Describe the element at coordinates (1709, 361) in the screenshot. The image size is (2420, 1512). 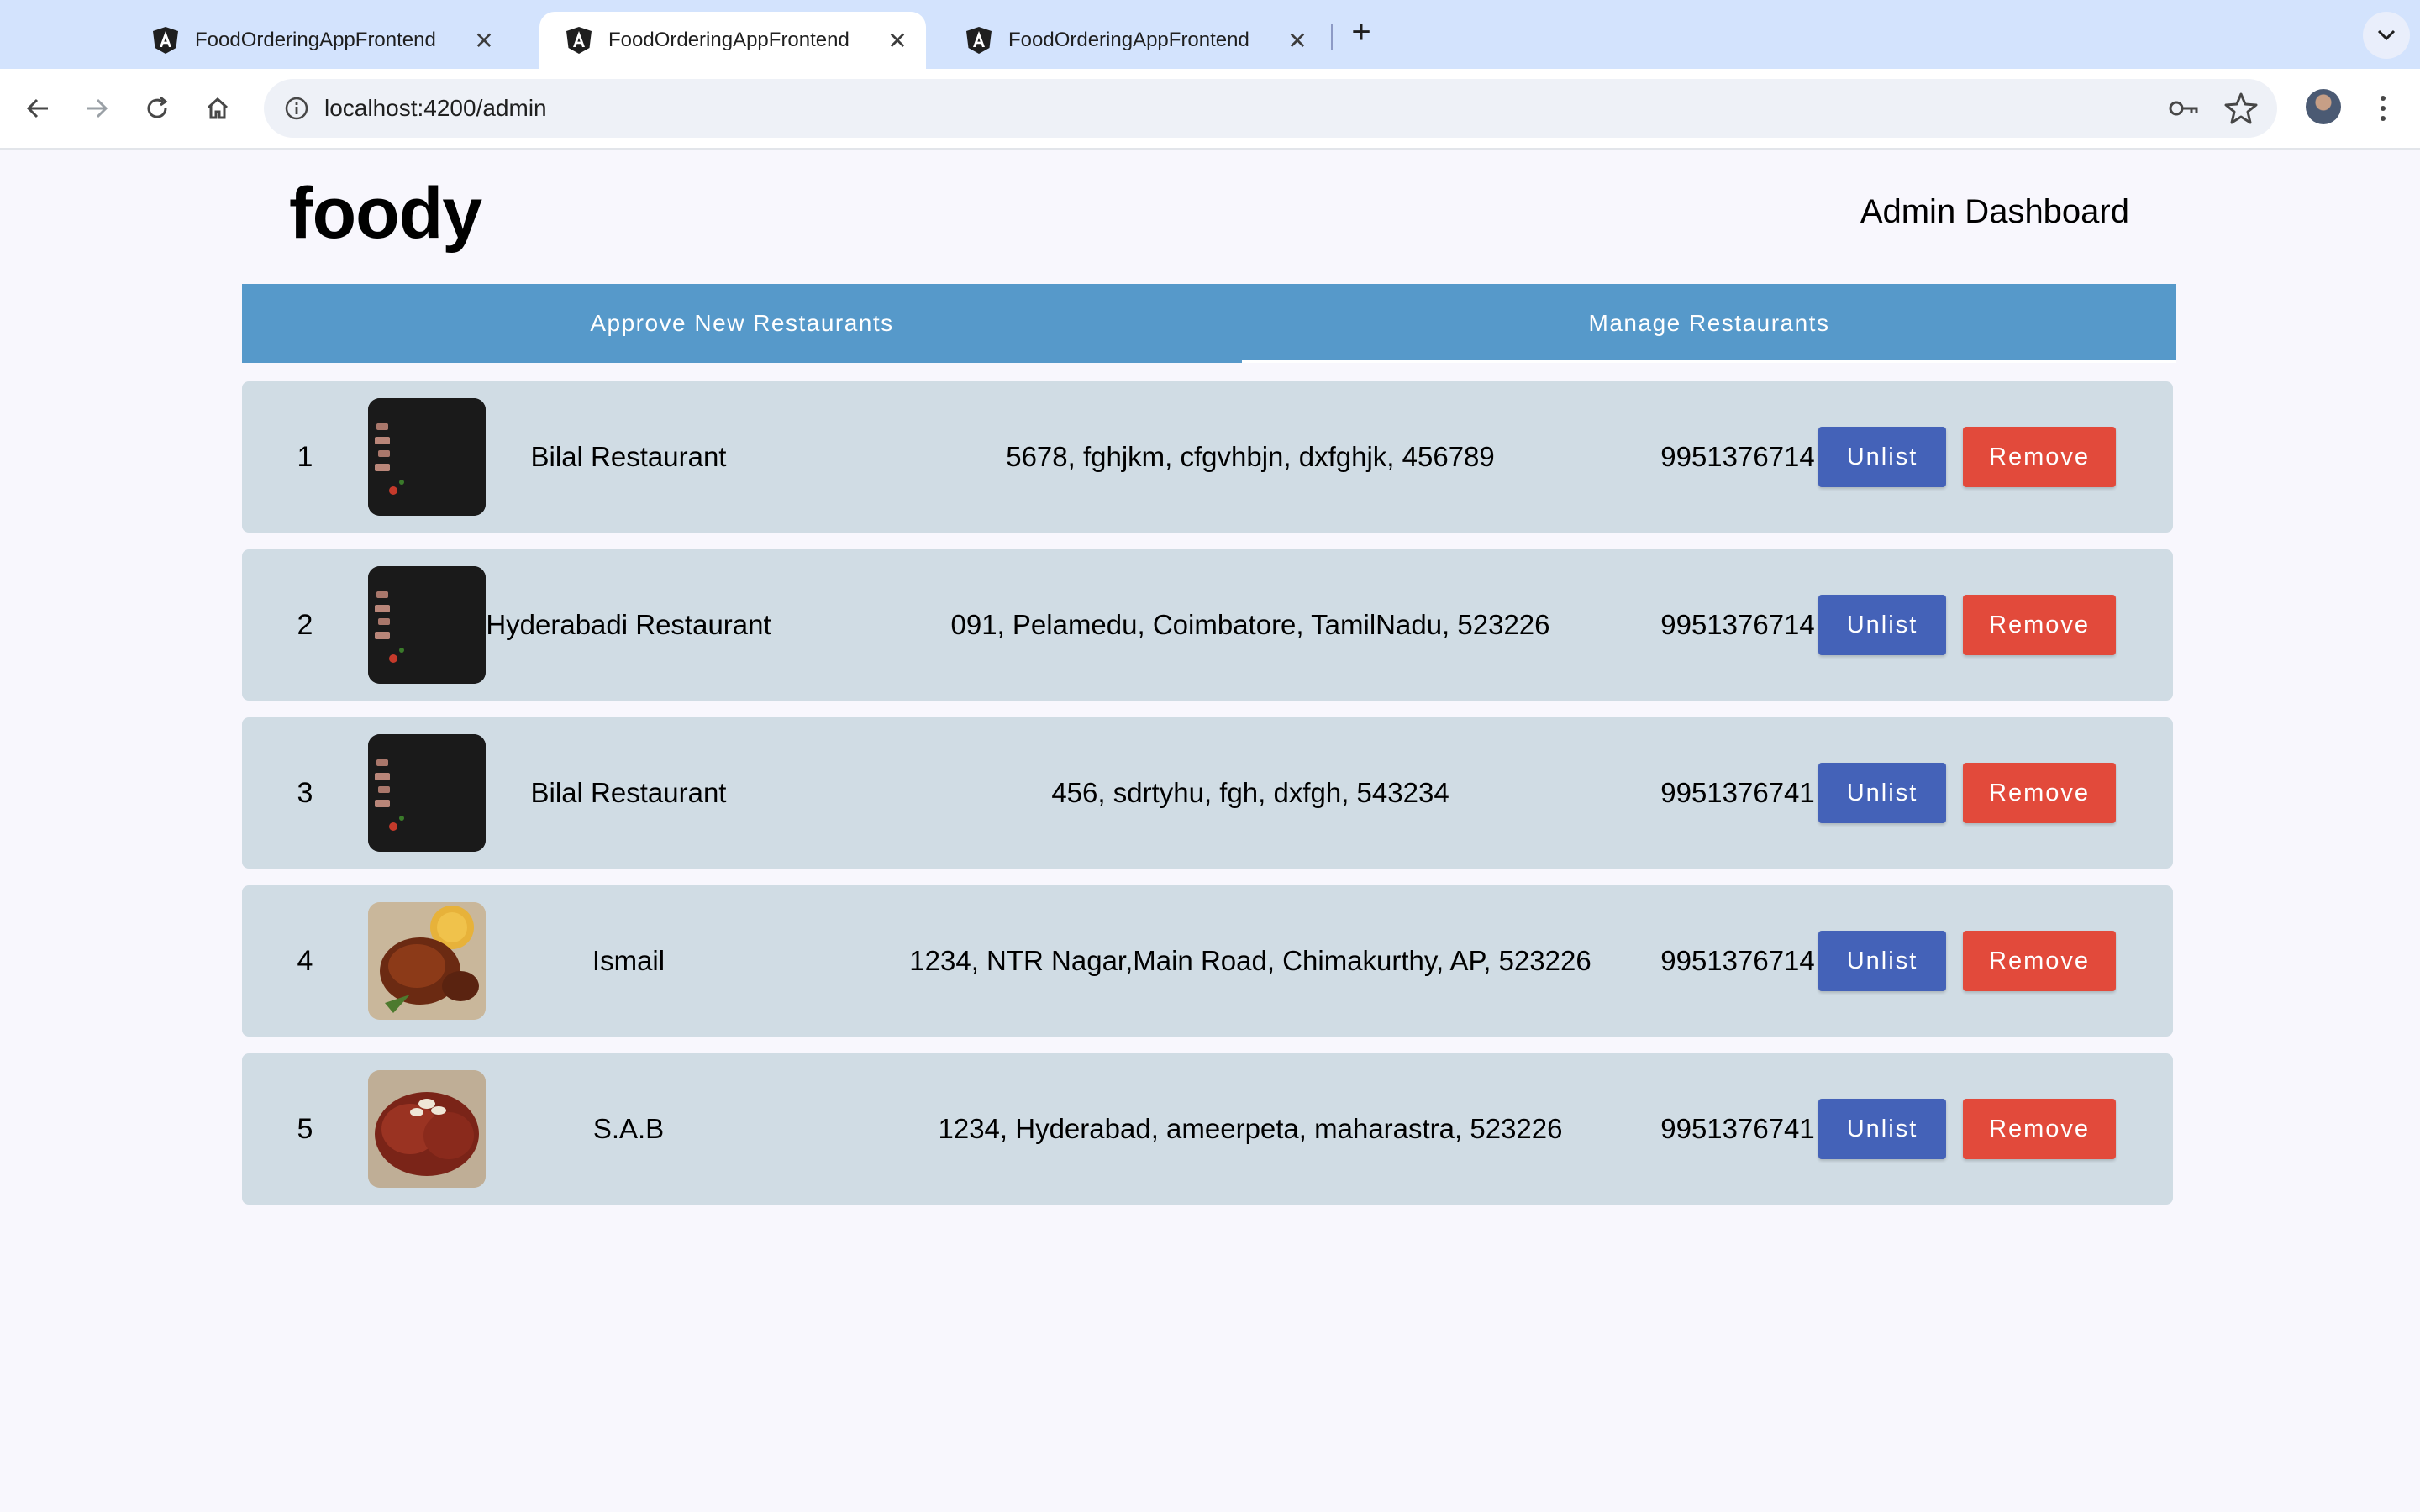
I see `active-tab-indicator` at that location.